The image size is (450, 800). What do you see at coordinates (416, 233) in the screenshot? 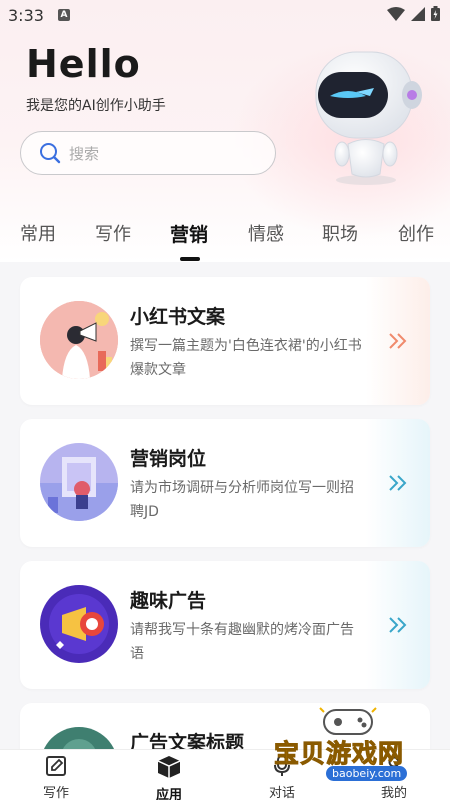
I see `tab-creation: 创作` at bounding box center [416, 233].